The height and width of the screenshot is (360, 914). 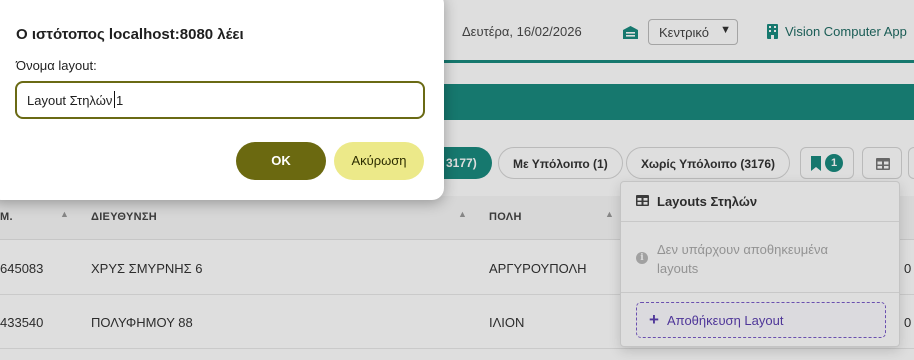 What do you see at coordinates (56, 65) in the screenshot?
I see `prompt-label: Όνομα layout:` at bounding box center [56, 65].